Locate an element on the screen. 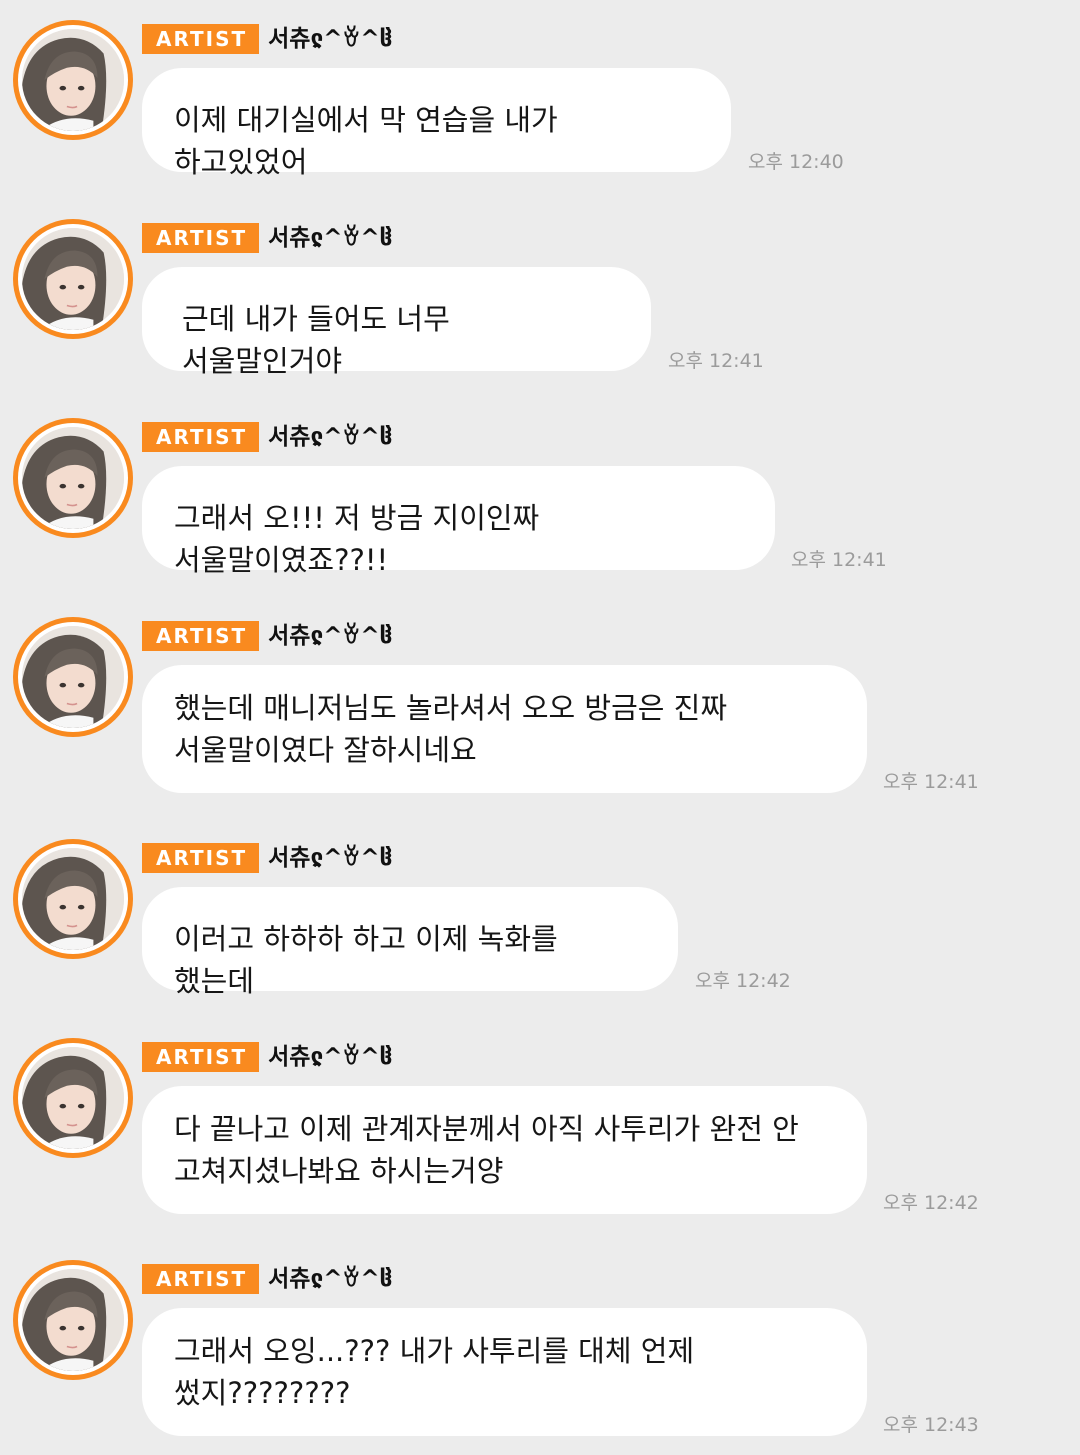 This screenshot has width=1080, height=1455. message-bubble: 그래서 오잉...??? 내가 사투리를 대체 언제 썼지???????? is located at coordinates (504, 1372).